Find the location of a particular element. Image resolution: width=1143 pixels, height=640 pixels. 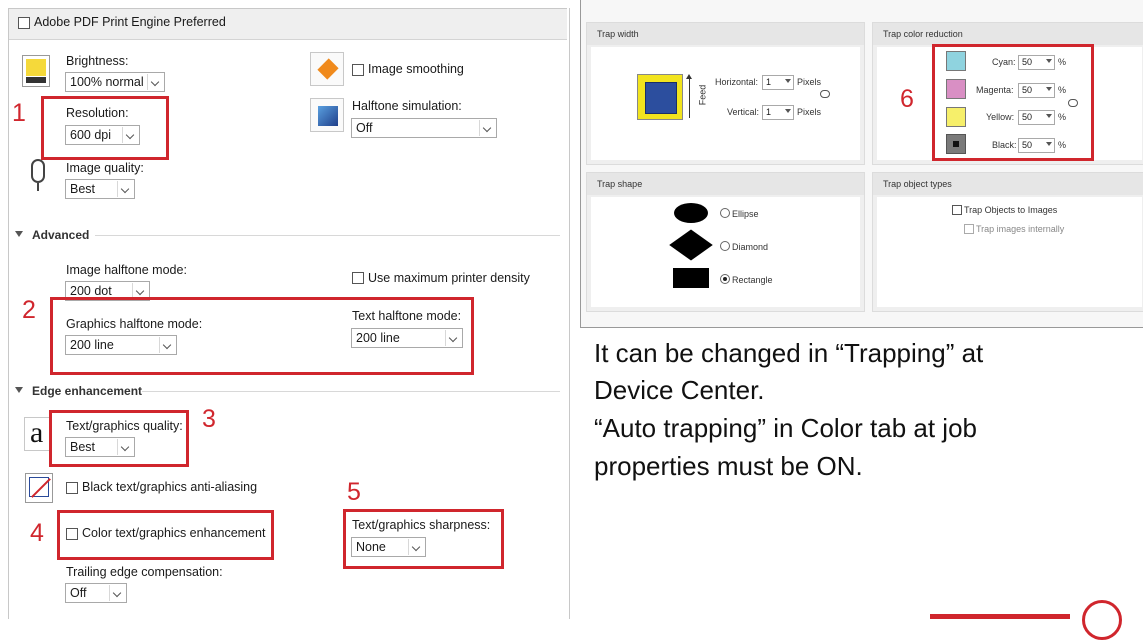

ellipse-shape-icon is located at coordinates (691, 213).